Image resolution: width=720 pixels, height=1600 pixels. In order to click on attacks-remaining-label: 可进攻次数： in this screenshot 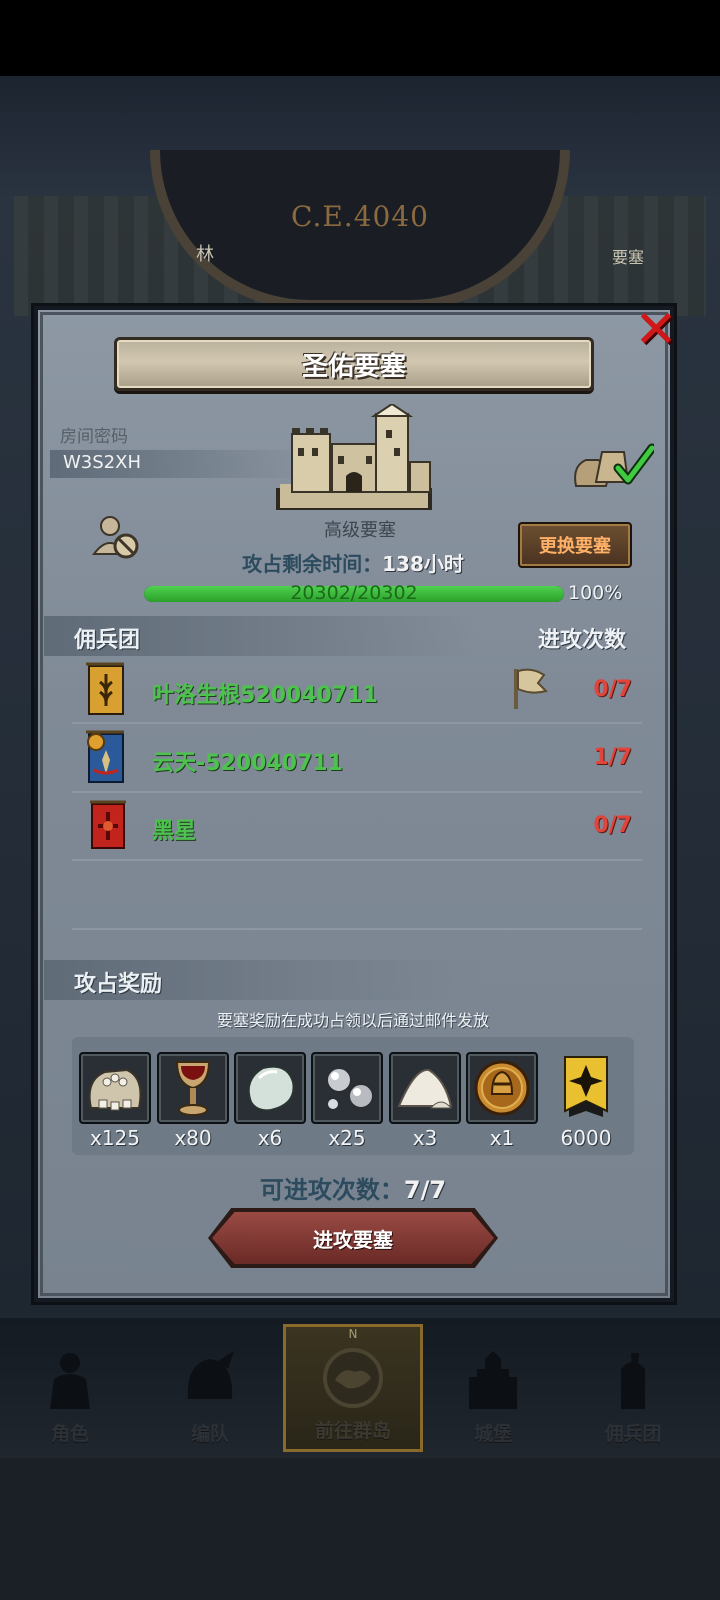, I will do `click(331, 1190)`.